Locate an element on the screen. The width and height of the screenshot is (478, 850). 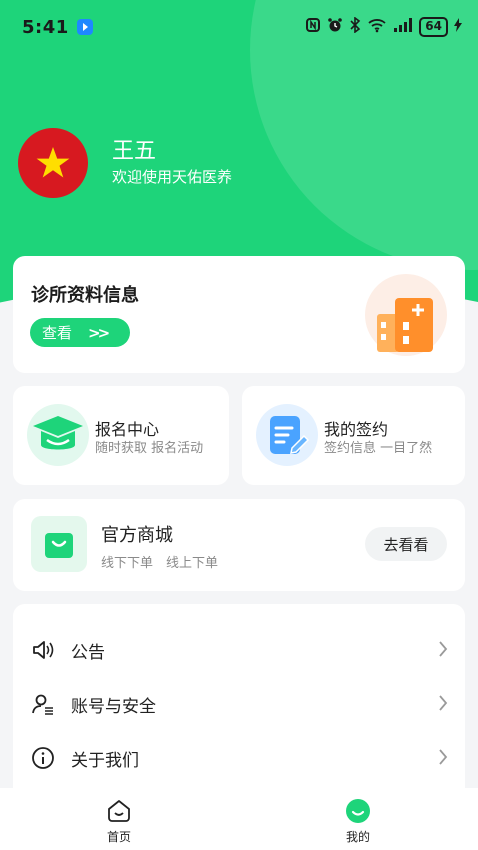
official-mall-title: 官方商城 is located at coordinates (137, 535).